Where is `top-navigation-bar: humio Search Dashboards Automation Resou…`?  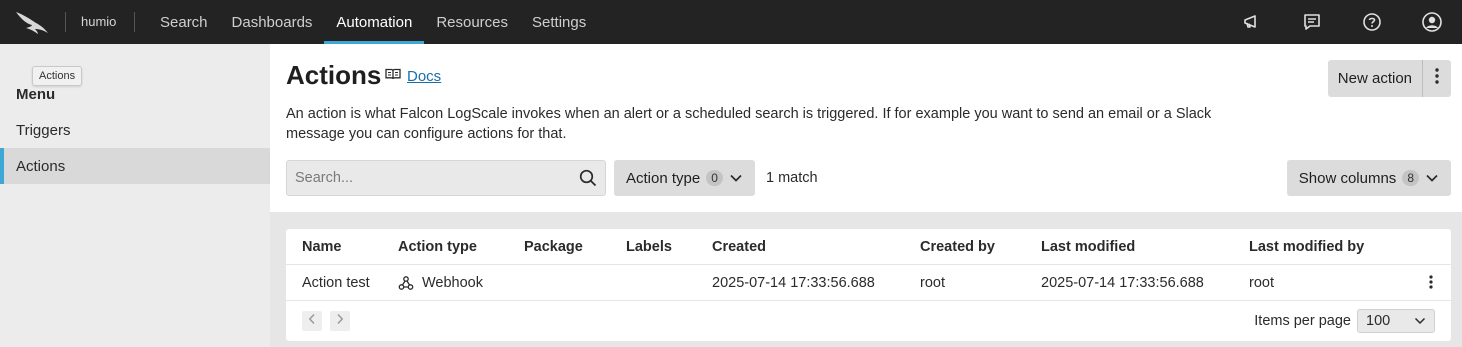
top-navigation-bar: humio Search Dashboards Automation Resou… is located at coordinates (731, 22).